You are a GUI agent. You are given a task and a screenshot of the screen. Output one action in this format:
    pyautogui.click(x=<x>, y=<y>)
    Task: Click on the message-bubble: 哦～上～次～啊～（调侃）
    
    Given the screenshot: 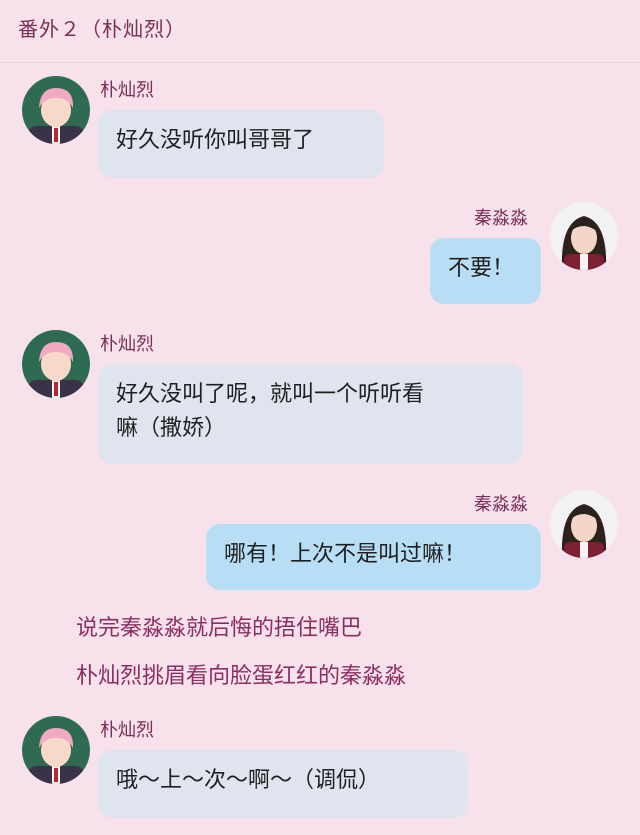 What is the action you would take?
    pyautogui.click(x=283, y=784)
    